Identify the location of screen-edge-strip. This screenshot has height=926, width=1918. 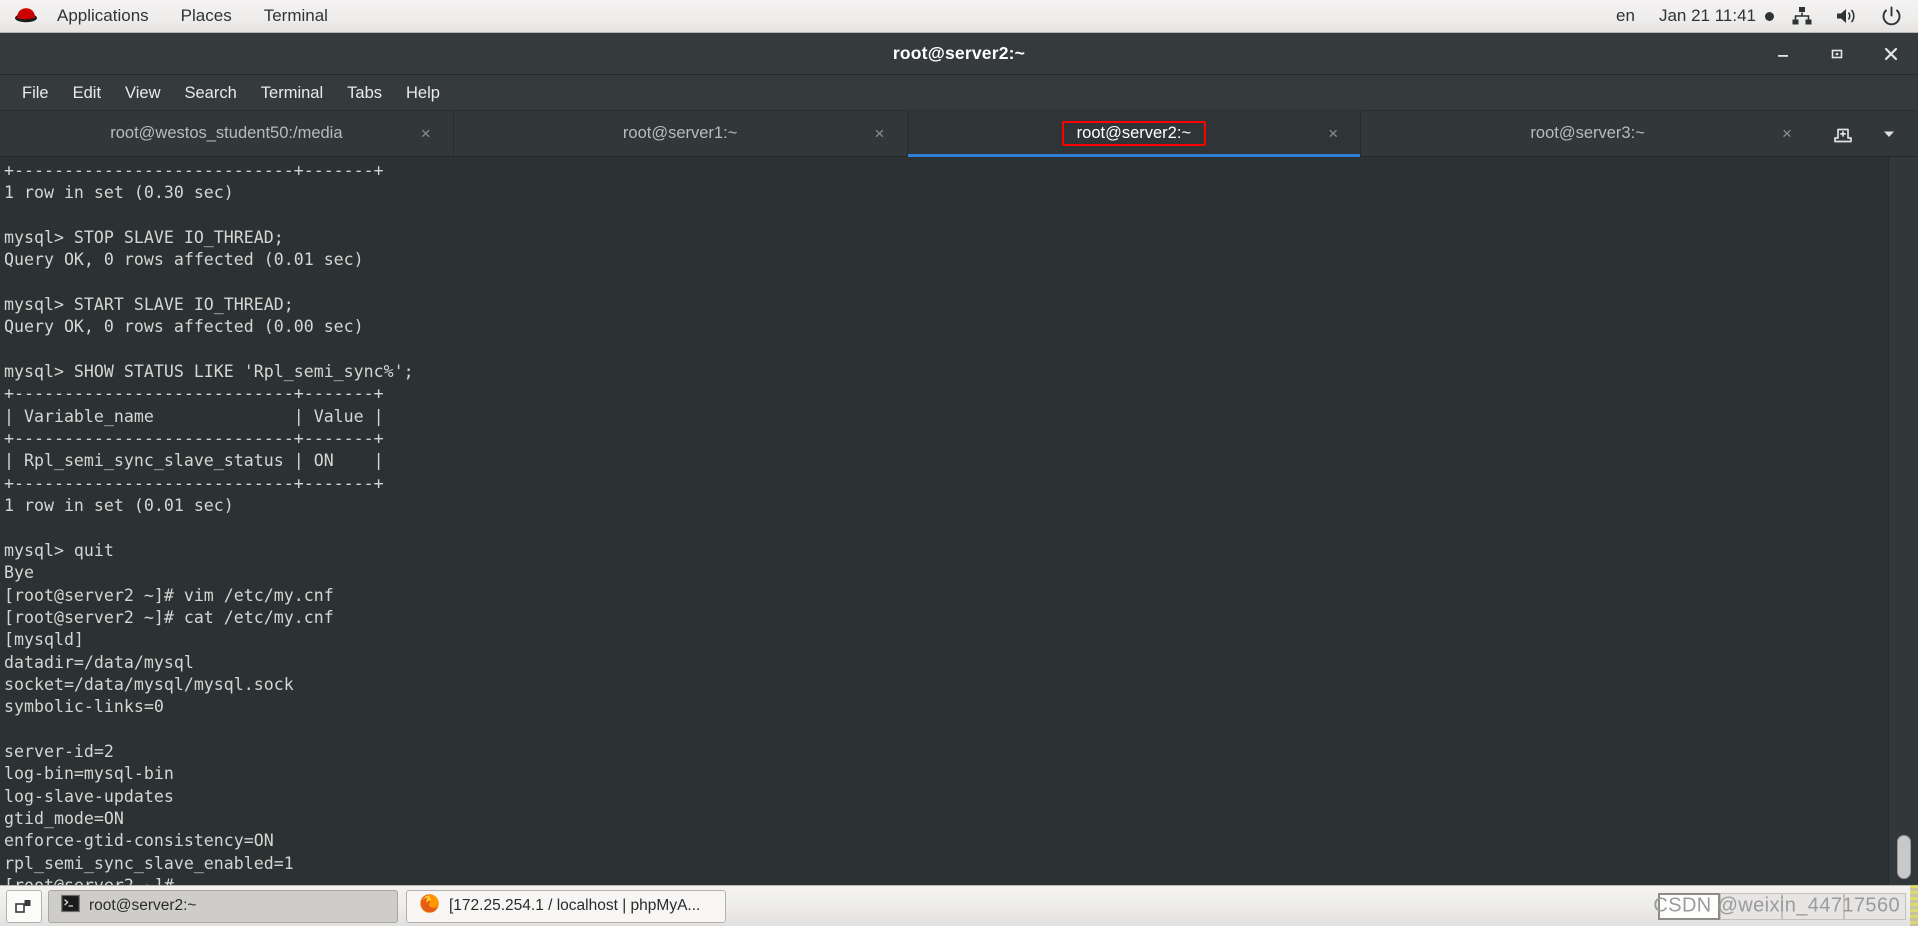
(1914, 905).